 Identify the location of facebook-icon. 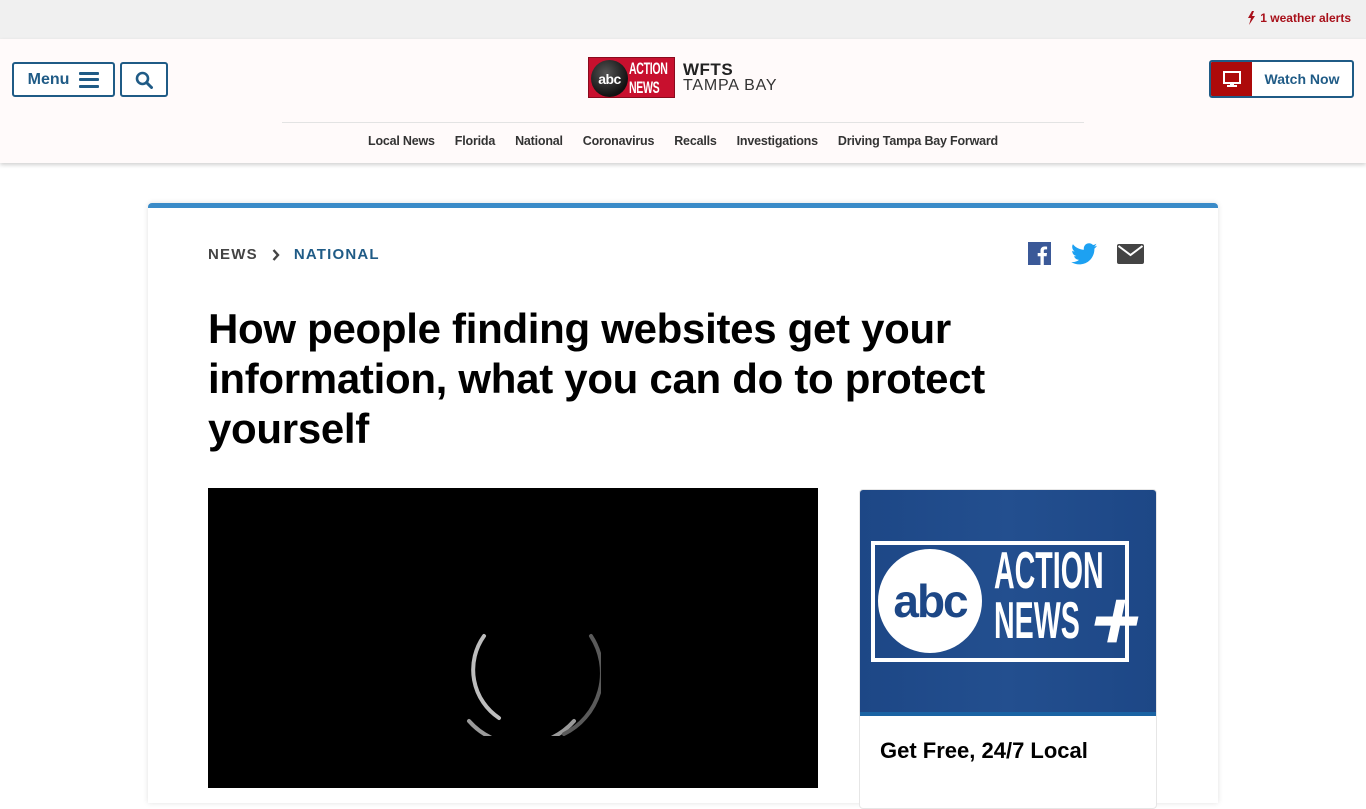
(1039, 253).